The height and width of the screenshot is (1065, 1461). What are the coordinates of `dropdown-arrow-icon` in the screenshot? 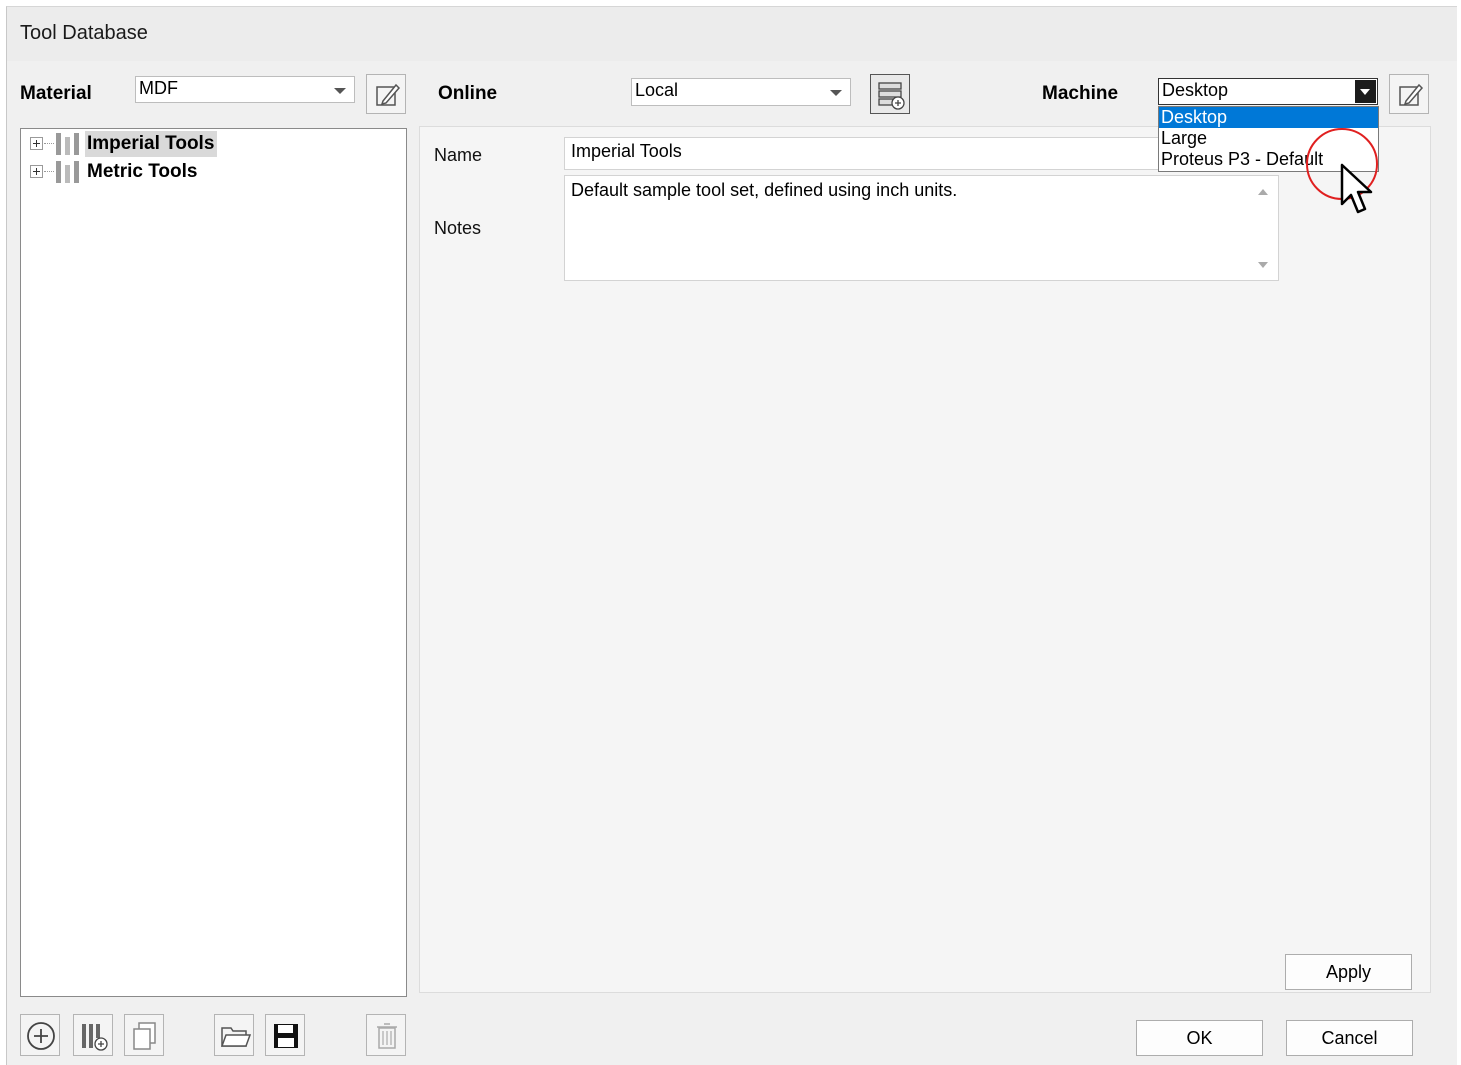 It's located at (1365, 91).